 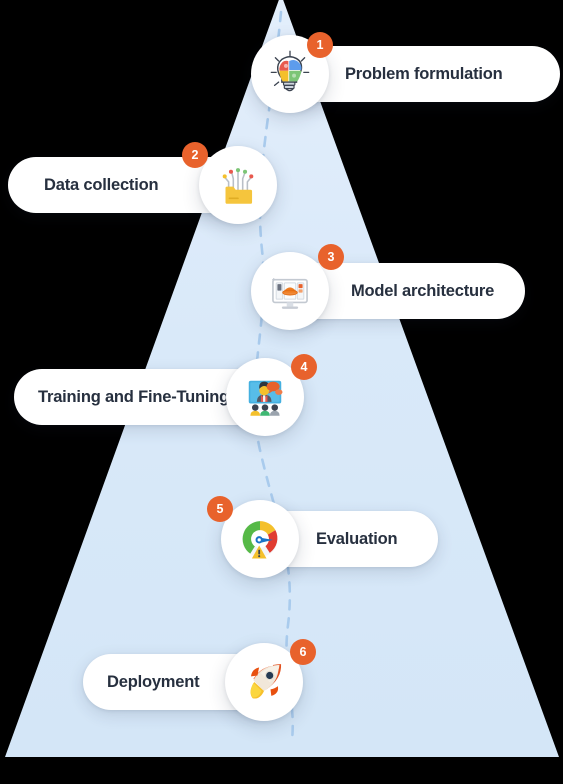 What do you see at coordinates (331, 257) in the screenshot?
I see `step-badge-3: 3` at bounding box center [331, 257].